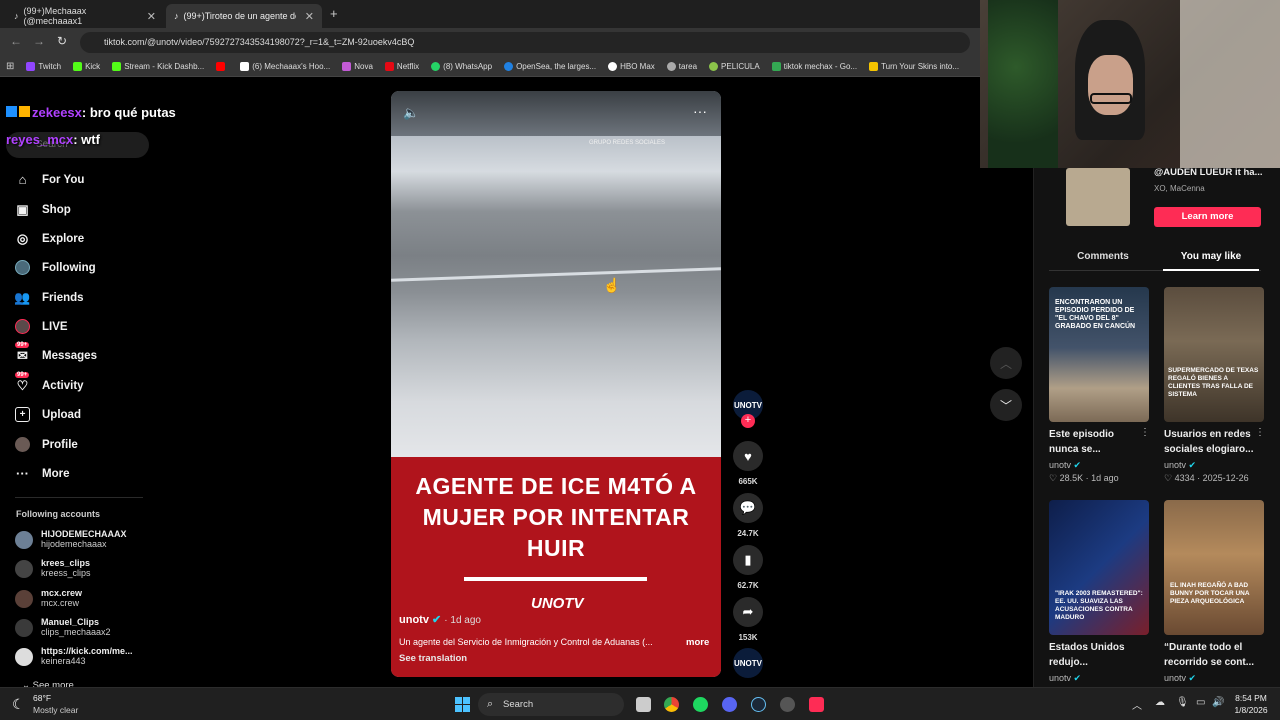 The image size is (1280, 720). I want to click on following-account: Manuel_Clips clips_mechaaax2, so click(63, 627).